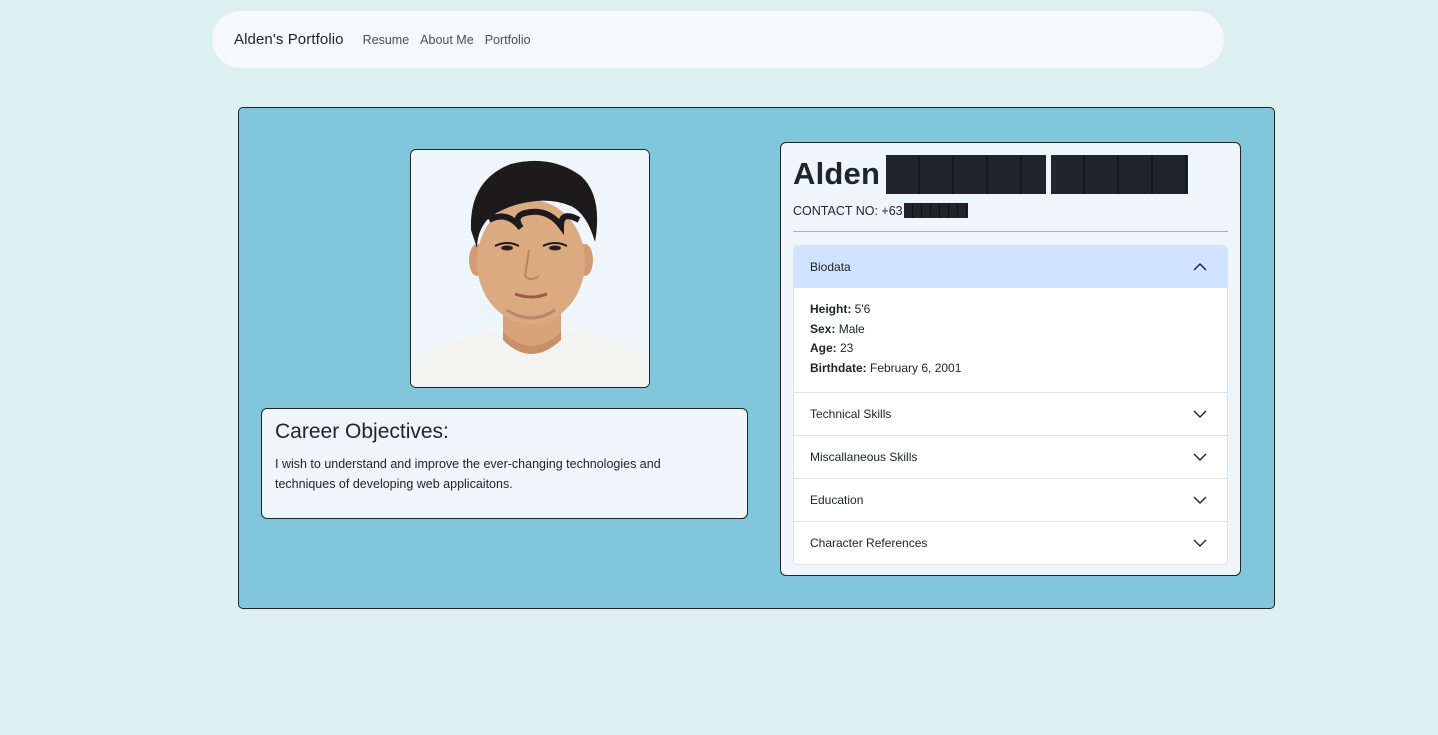  Describe the element at coordinates (386, 40) in the screenshot. I see `nav-link-resume: Resume` at that location.